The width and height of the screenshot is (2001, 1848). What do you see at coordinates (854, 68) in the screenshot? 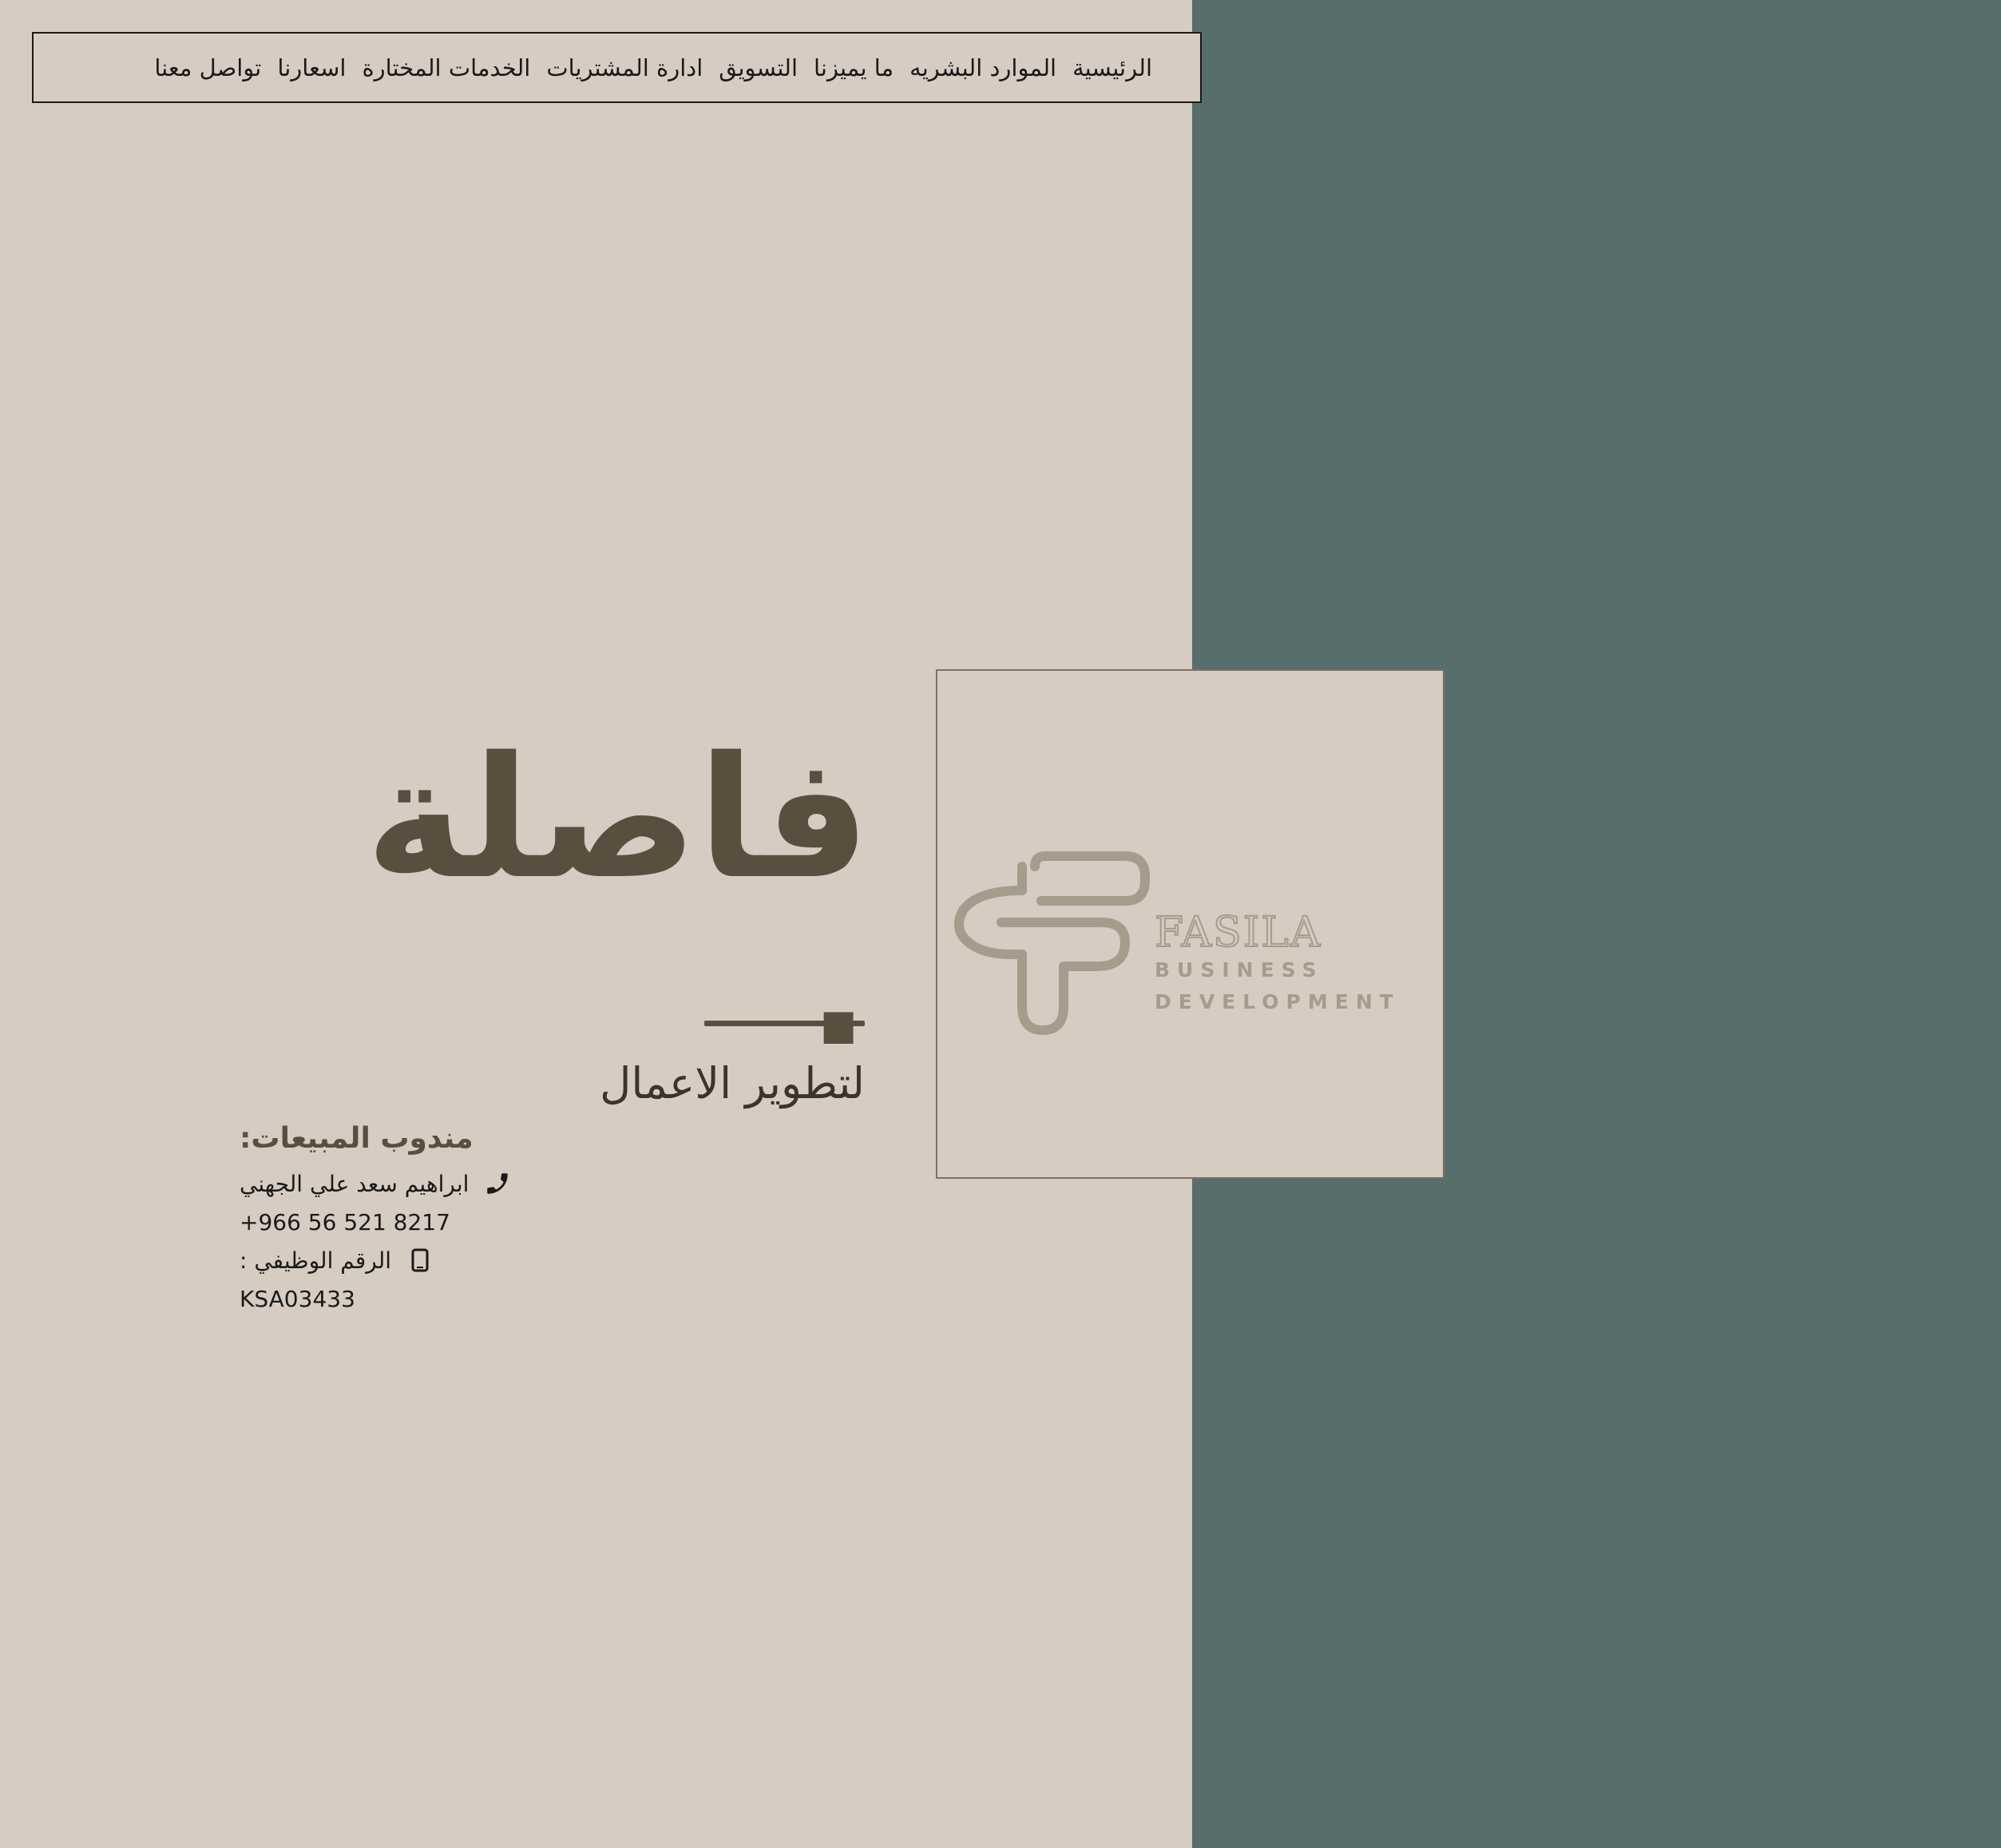
I see `nav-item-what-distinguishes-us: ما يميزنا` at bounding box center [854, 68].